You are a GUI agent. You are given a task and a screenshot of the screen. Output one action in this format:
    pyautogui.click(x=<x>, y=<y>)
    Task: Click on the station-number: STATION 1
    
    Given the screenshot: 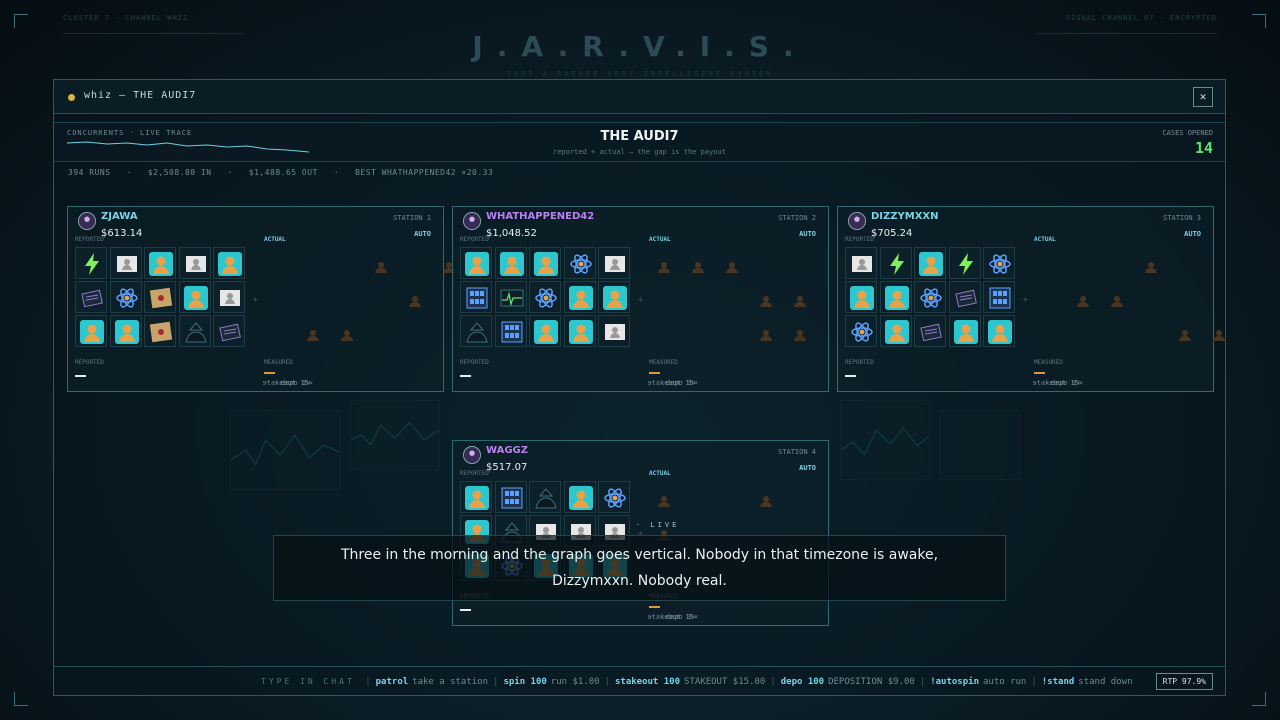 What is the action you would take?
    pyautogui.click(x=412, y=218)
    